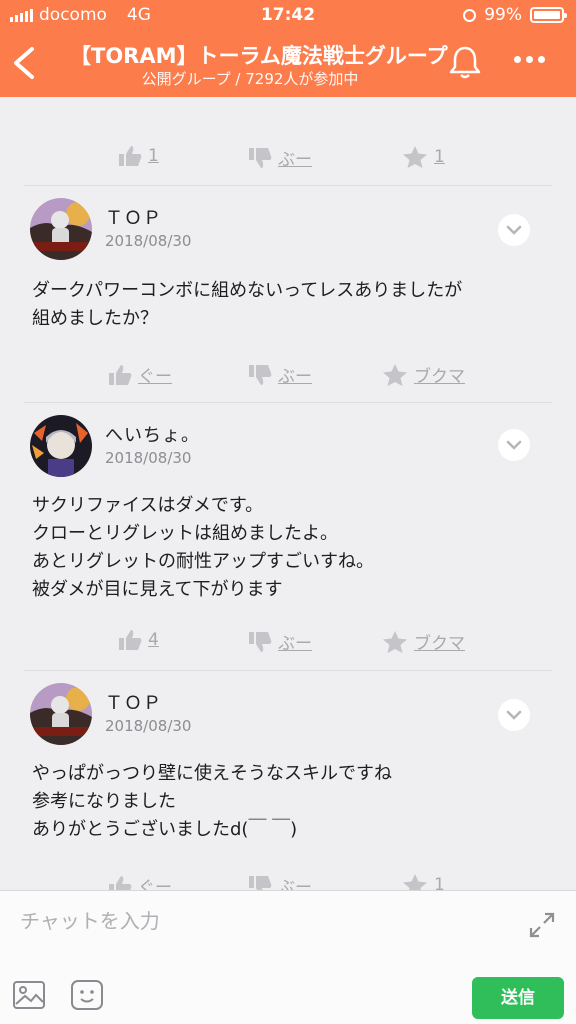 Image resolution: width=576 pixels, height=1024 pixels. What do you see at coordinates (90, 919) in the screenshot?
I see `chat-input: チャットを入力` at bounding box center [90, 919].